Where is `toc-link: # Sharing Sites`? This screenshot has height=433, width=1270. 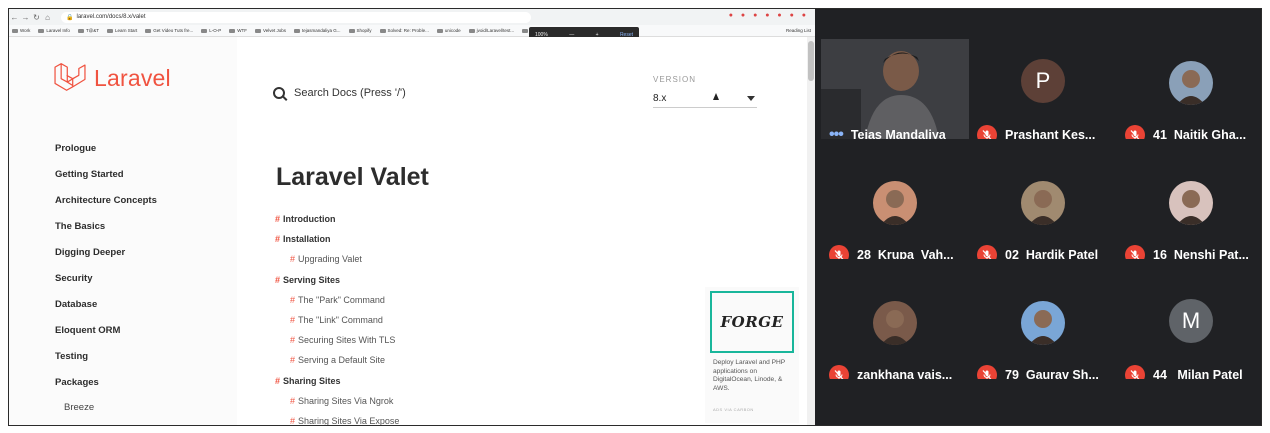
toc-link: # Sharing Sites is located at coordinates (360, 381).